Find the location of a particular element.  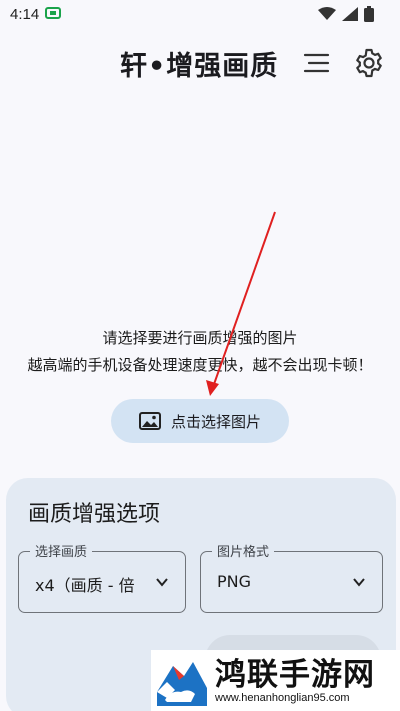

quality-select: 选择画质 x4（画质 - 倍 is located at coordinates (102, 577).